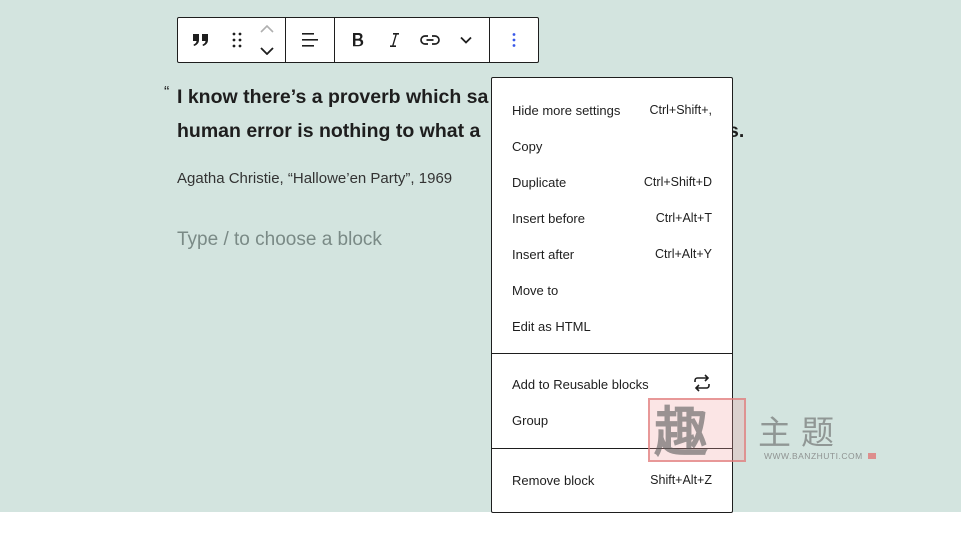 This screenshot has width=961, height=539. What do you see at coordinates (267, 29) in the screenshot?
I see `move-up-icon` at bounding box center [267, 29].